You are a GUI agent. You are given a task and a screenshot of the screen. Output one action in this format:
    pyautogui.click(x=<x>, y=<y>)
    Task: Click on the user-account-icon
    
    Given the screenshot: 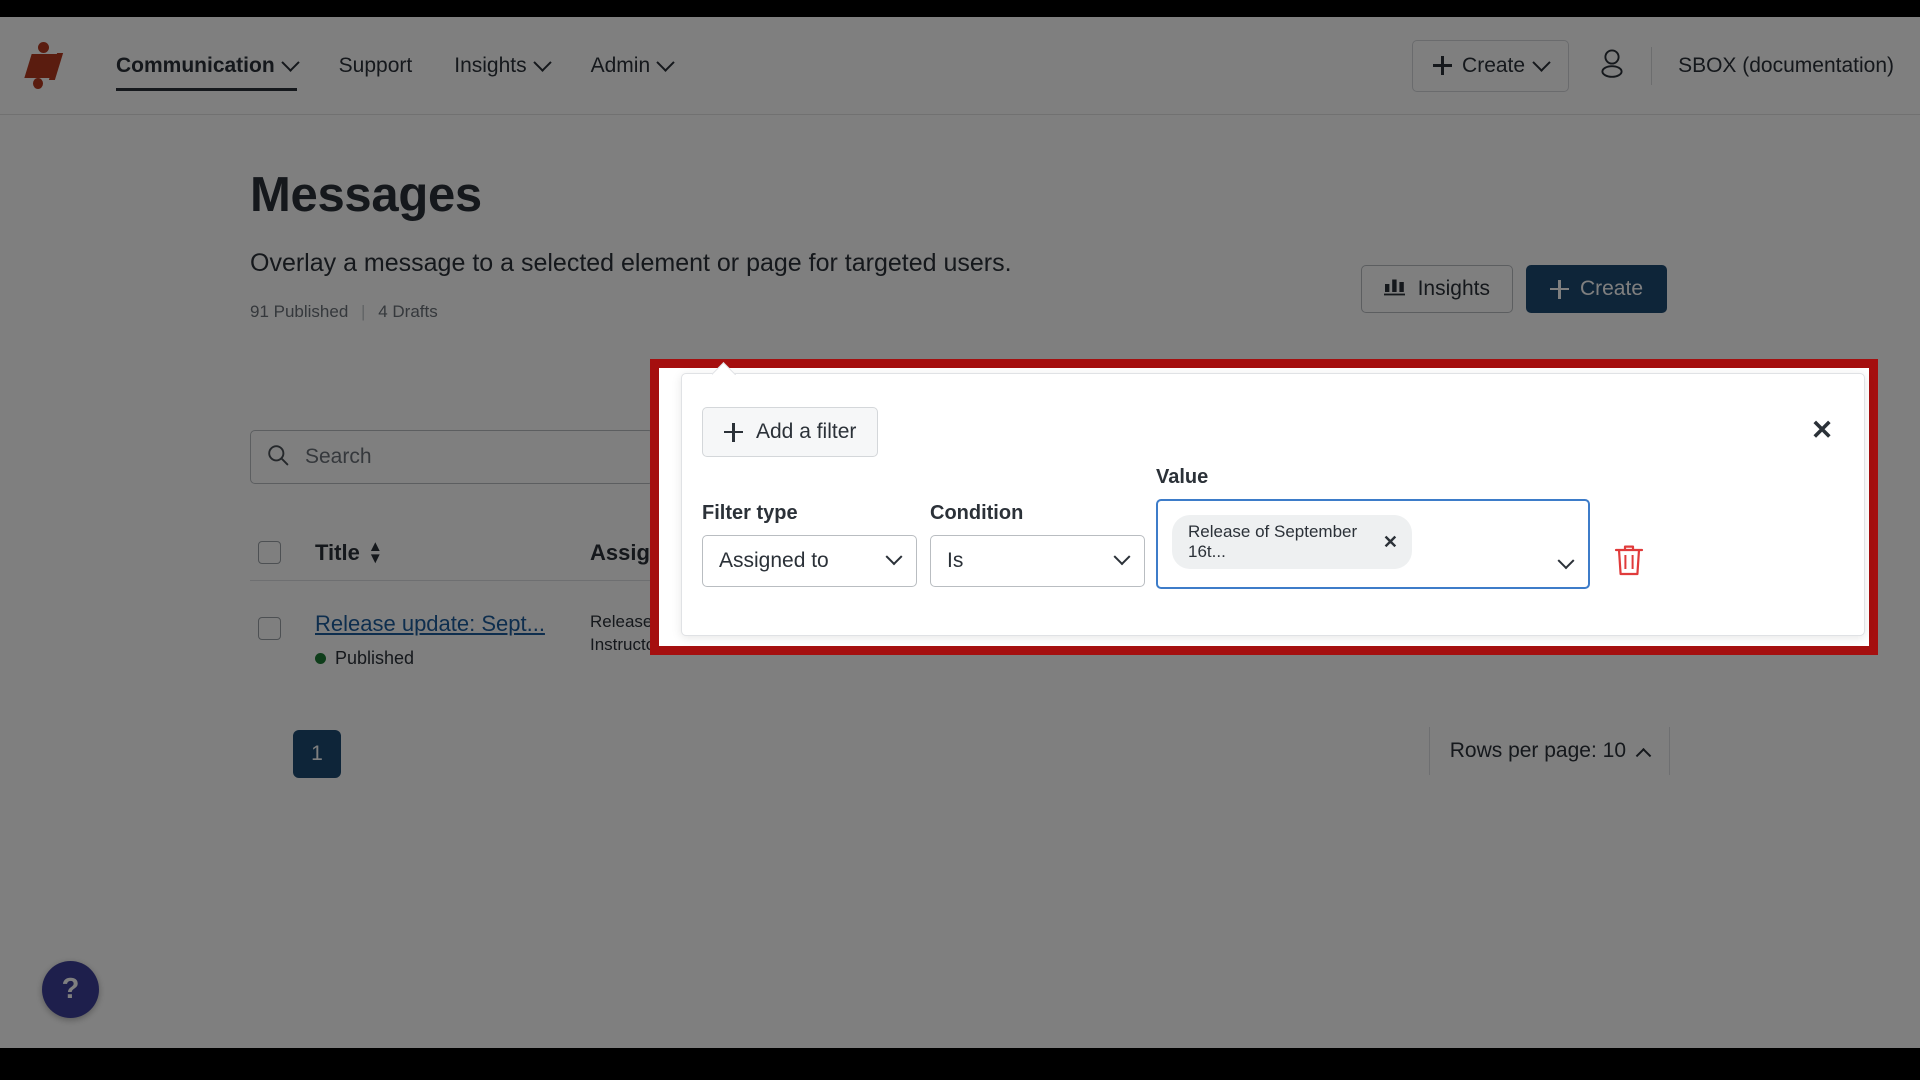 What is the action you would take?
    pyautogui.click(x=1612, y=65)
    